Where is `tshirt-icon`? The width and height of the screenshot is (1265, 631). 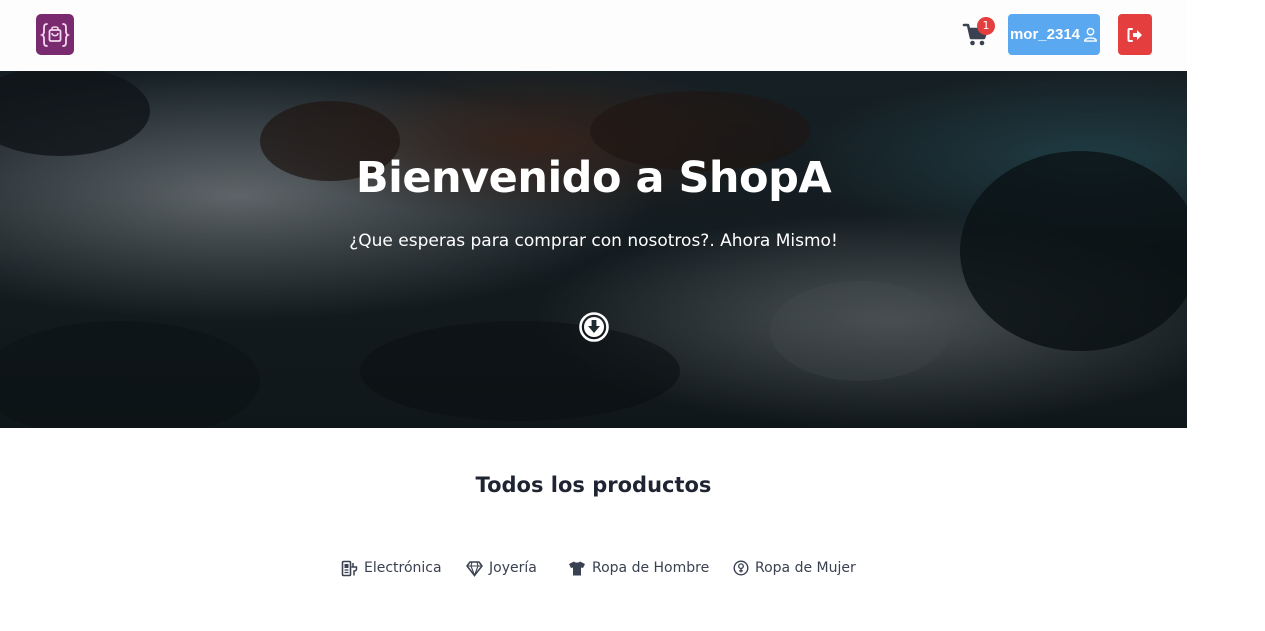 tshirt-icon is located at coordinates (577, 568).